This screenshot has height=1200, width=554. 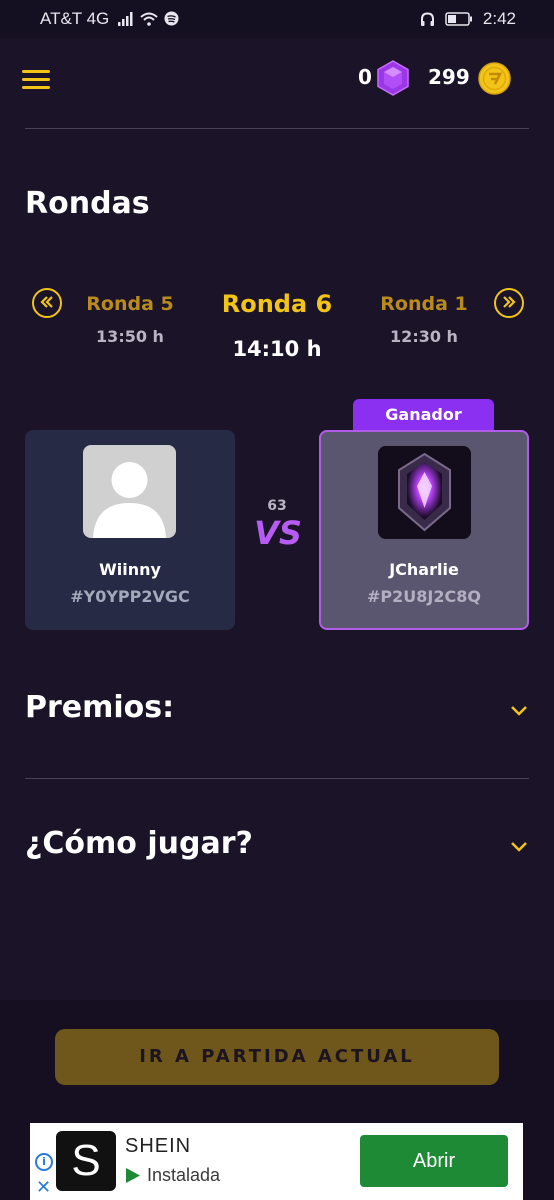 I want to click on ad-info-icon: i, so click(x=44, y=1162).